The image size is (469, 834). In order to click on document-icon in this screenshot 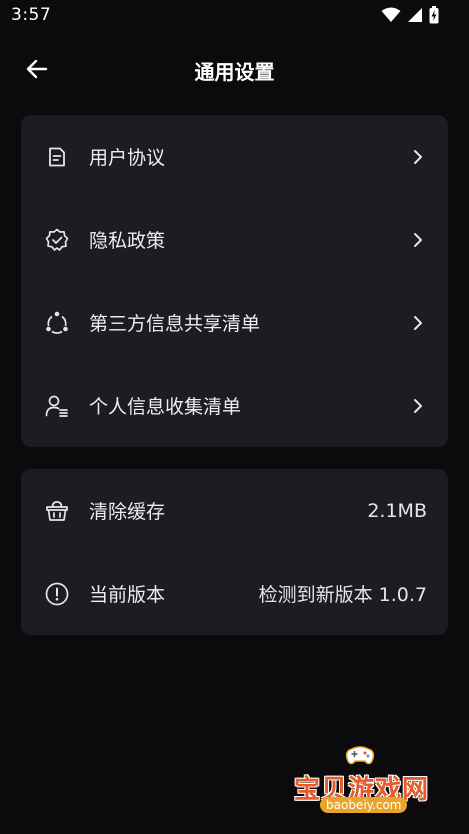, I will do `click(57, 157)`.